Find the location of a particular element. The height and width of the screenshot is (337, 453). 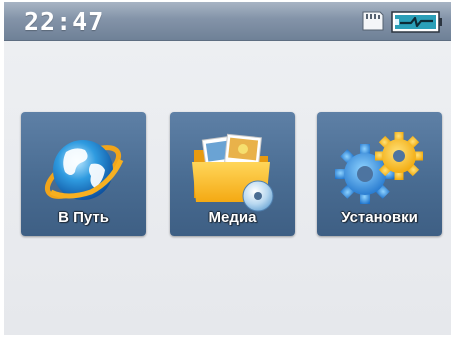

menu-tile-label: Медиа is located at coordinates (232, 217).